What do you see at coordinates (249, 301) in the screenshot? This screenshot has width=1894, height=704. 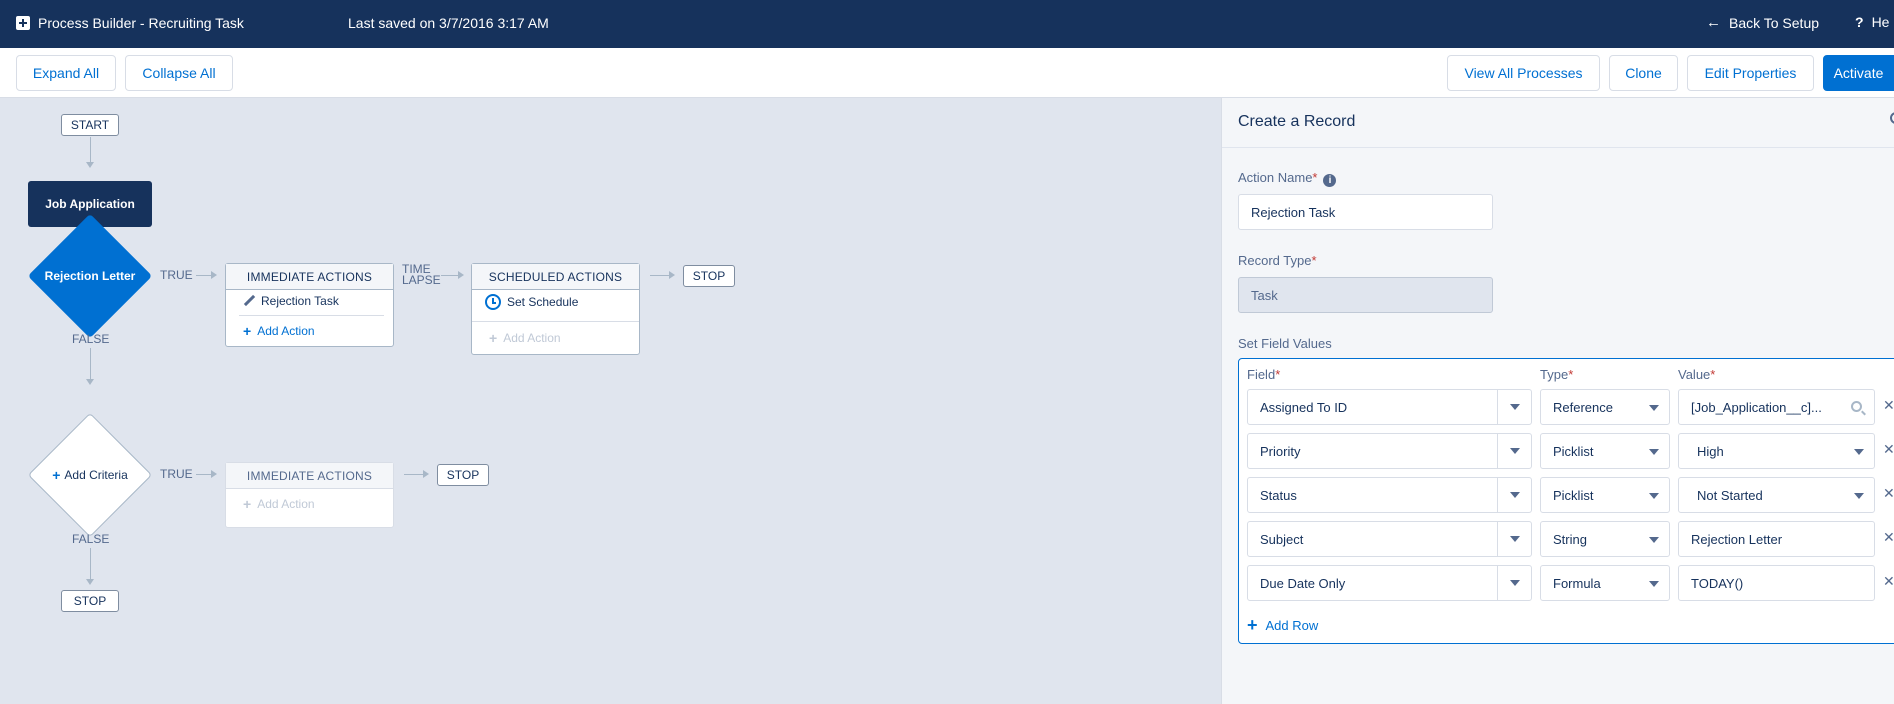 I see `pencil-icon` at bounding box center [249, 301].